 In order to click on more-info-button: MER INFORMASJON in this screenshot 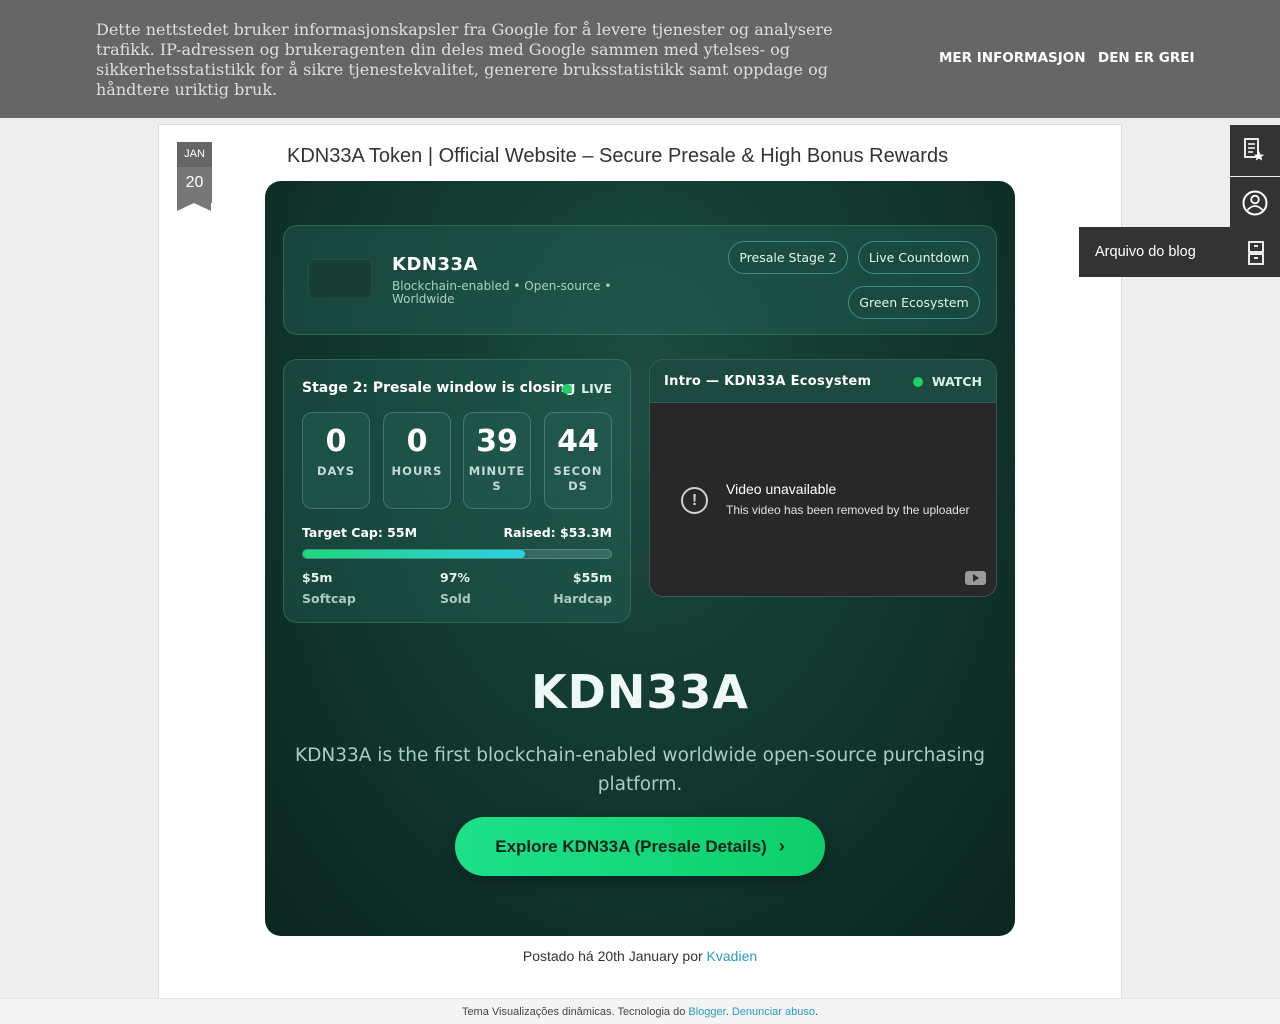, I will do `click(1012, 58)`.